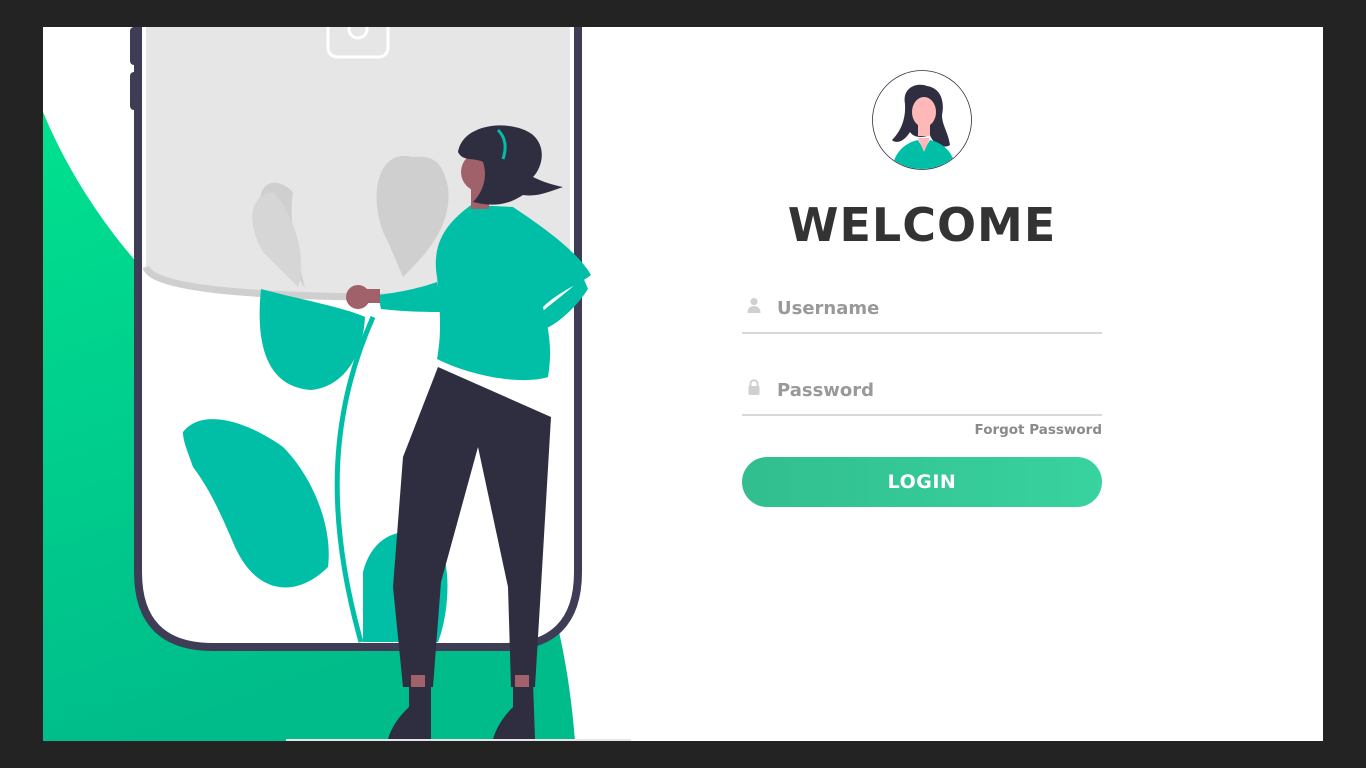 The height and width of the screenshot is (768, 1366). Describe the element at coordinates (937, 390) in the screenshot. I see `password-input` at that location.